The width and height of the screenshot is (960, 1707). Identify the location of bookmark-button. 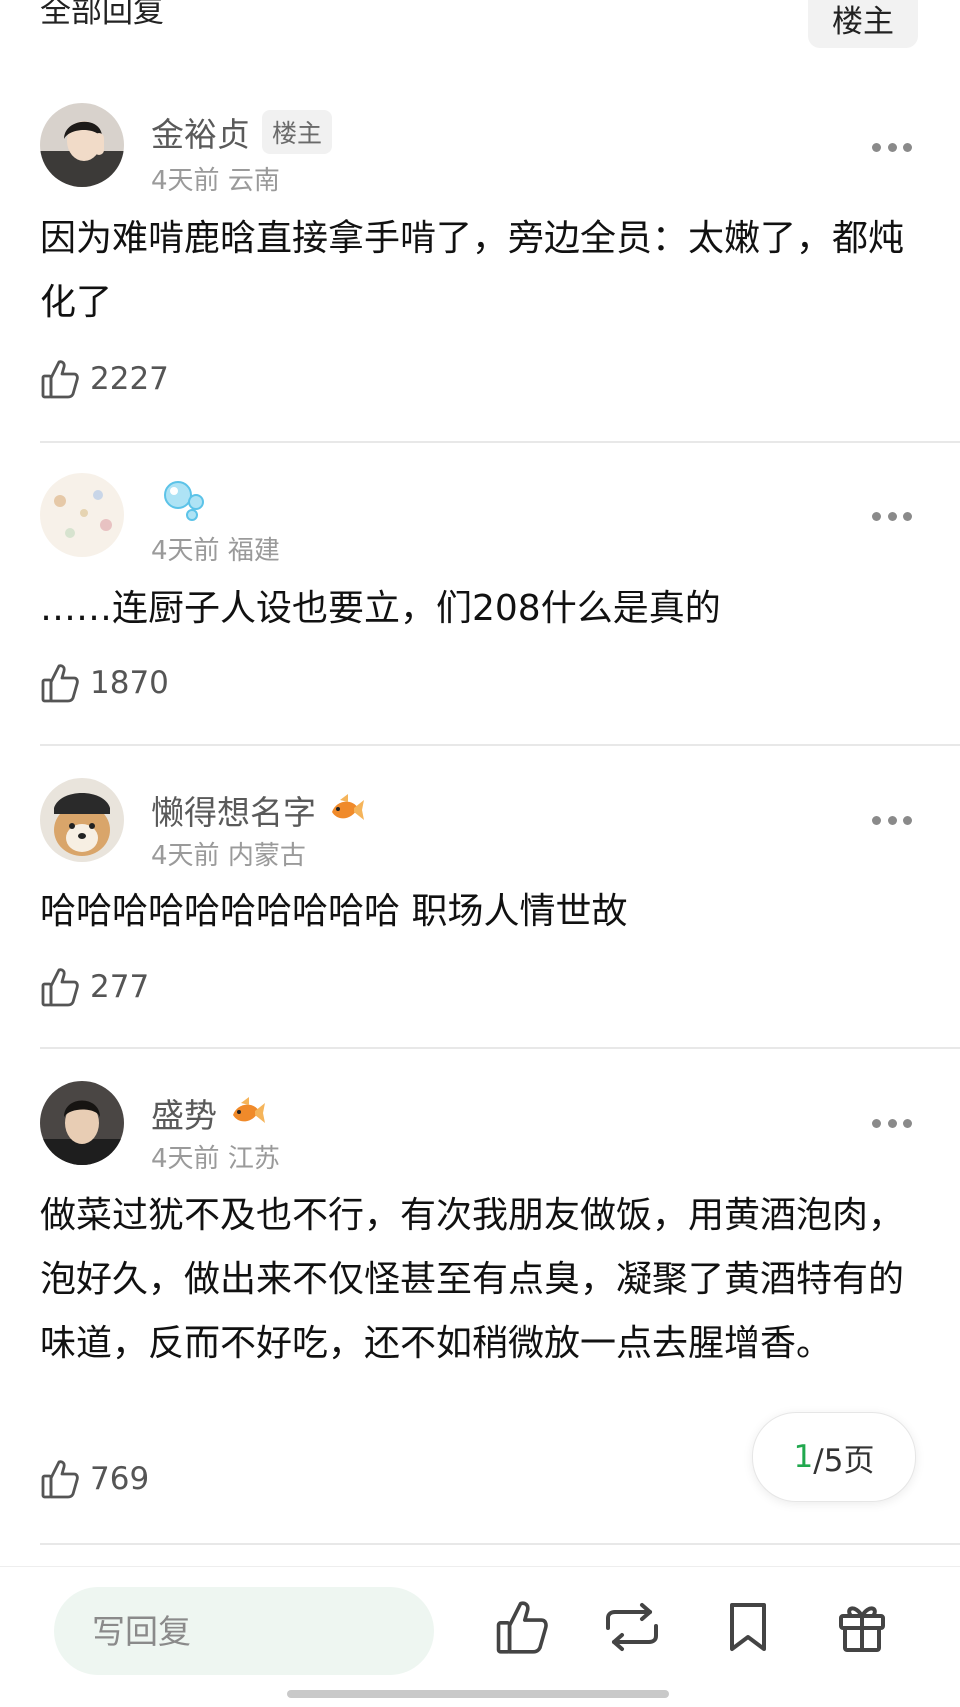
(748, 1627).